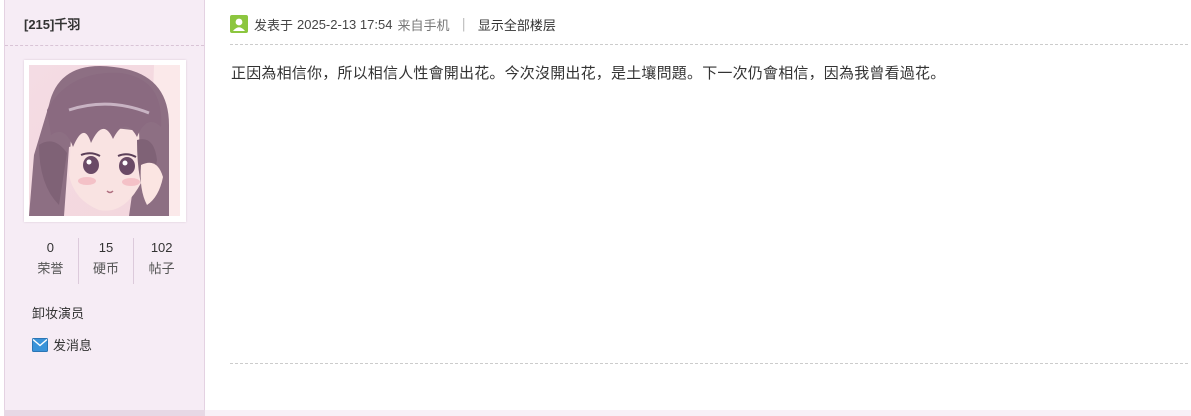  Describe the element at coordinates (274, 26) in the screenshot. I see `posted-prefix: 发表于` at that location.